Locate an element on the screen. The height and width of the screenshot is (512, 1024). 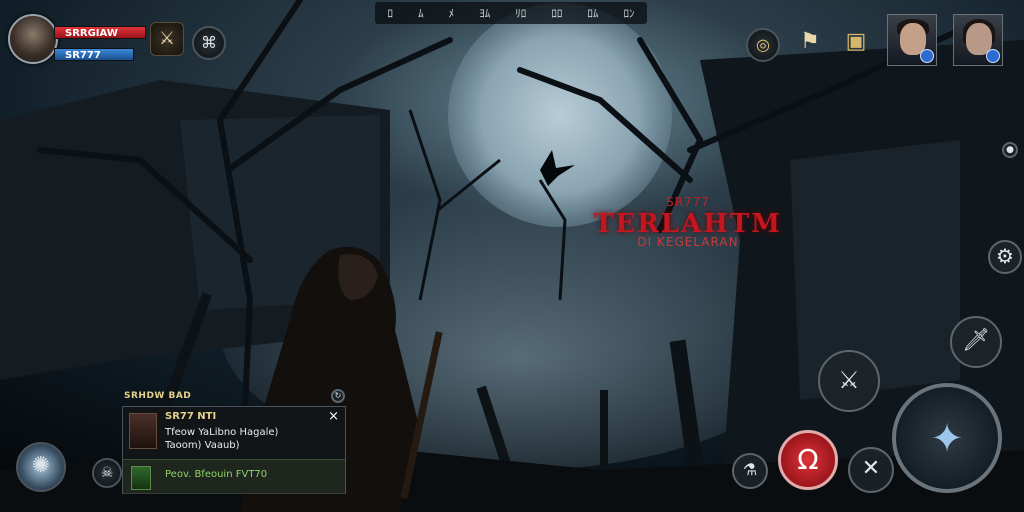
skill-1-button: 🗡 is located at coordinates (976, 342).